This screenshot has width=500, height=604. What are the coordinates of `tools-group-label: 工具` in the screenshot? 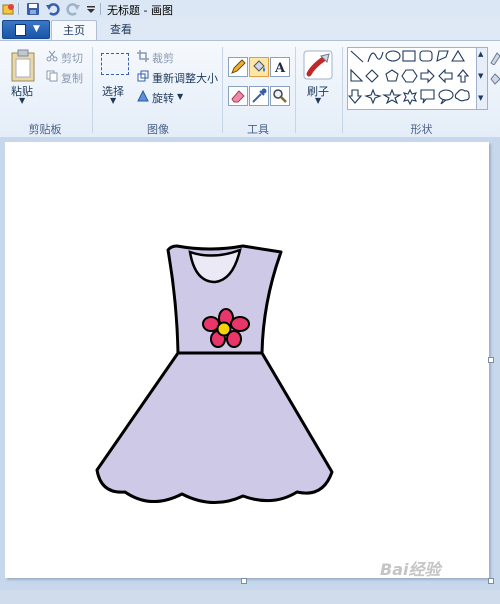 It's located at (258, 129).